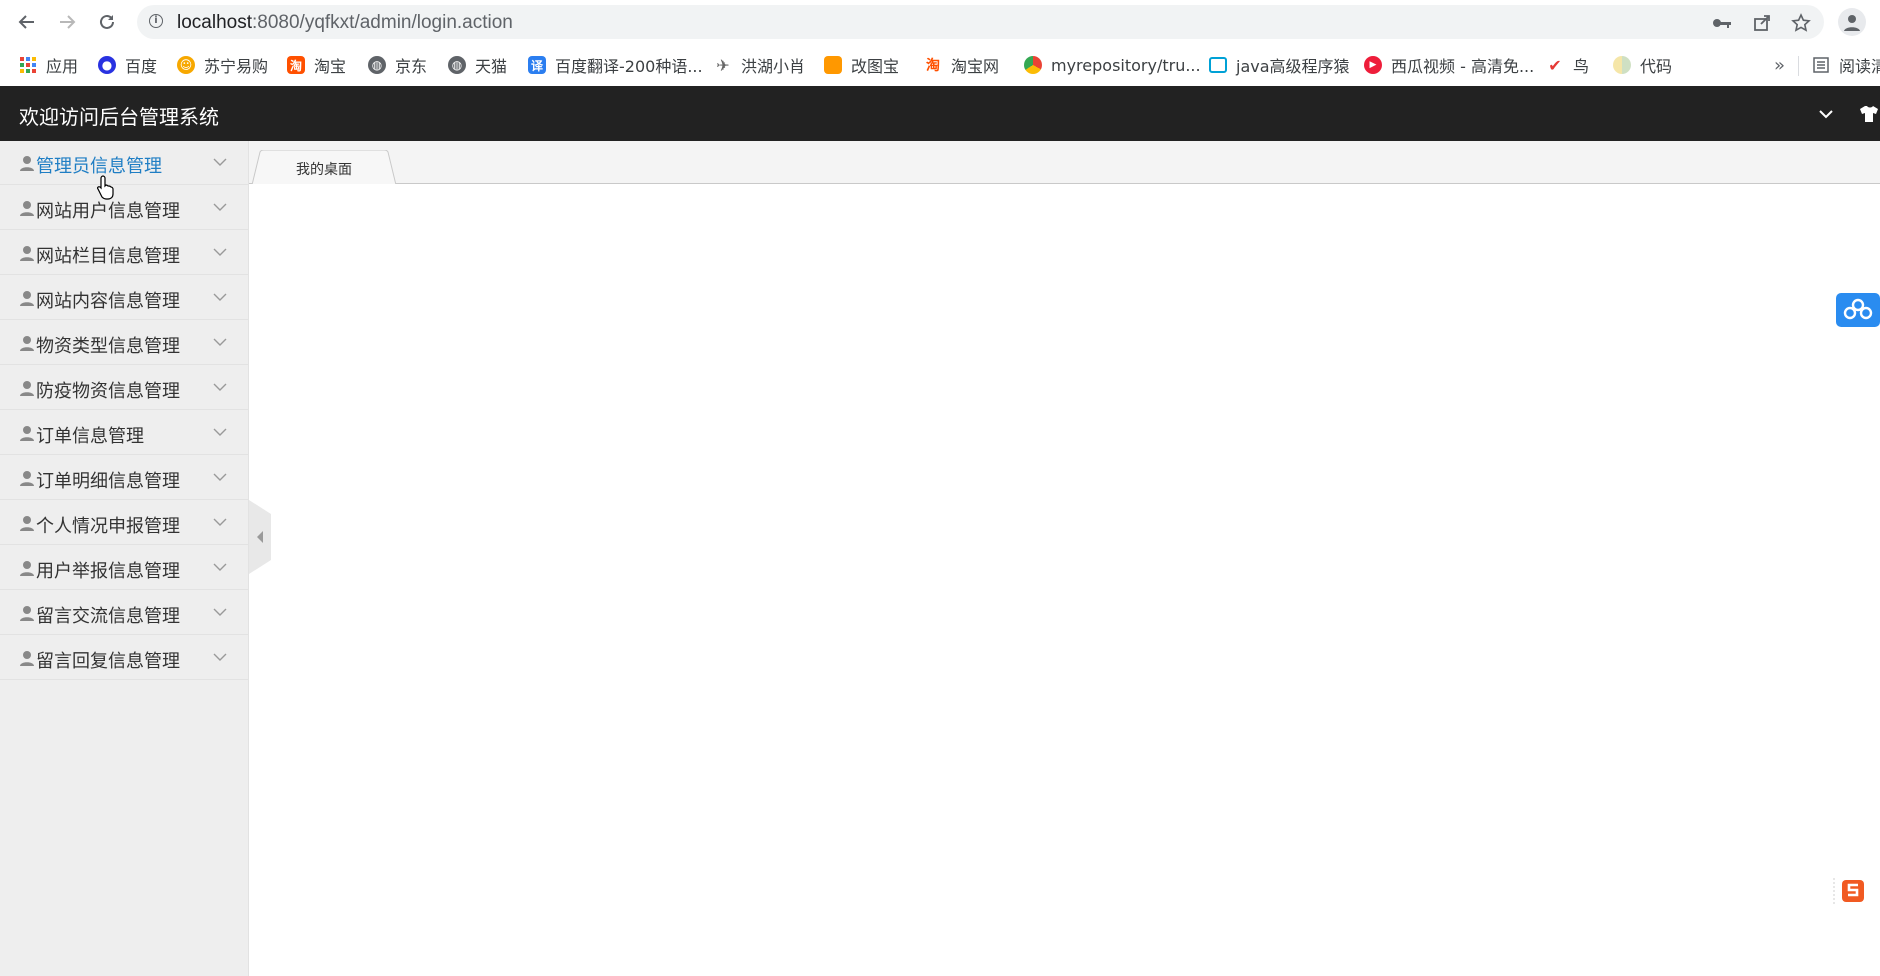  I want to click on gaitubao-icon, so click(833, 65).